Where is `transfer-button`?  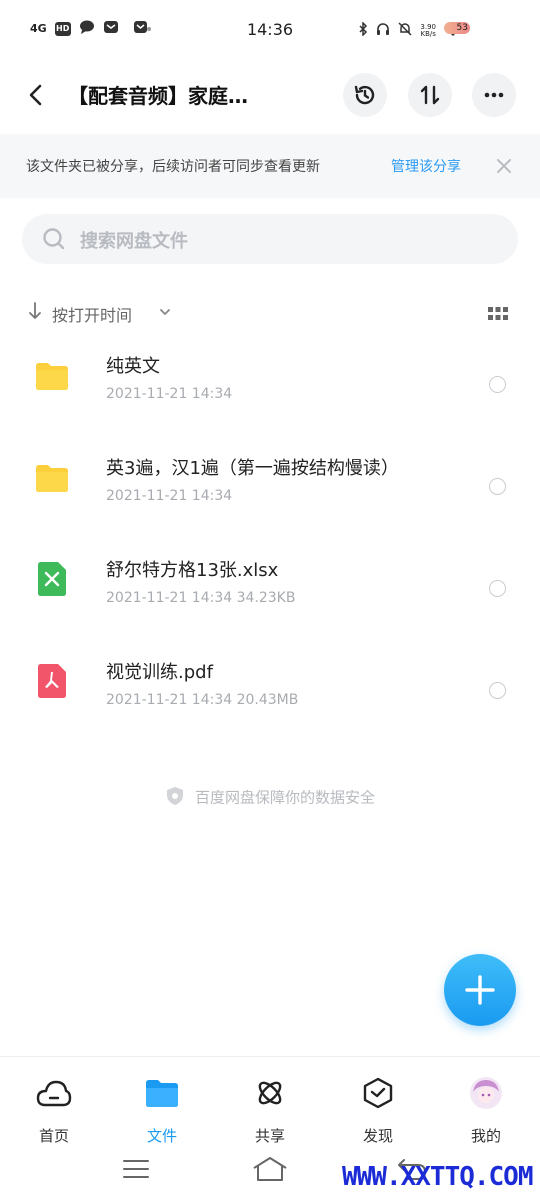
transfer-button is located at coordinates (430, 95).